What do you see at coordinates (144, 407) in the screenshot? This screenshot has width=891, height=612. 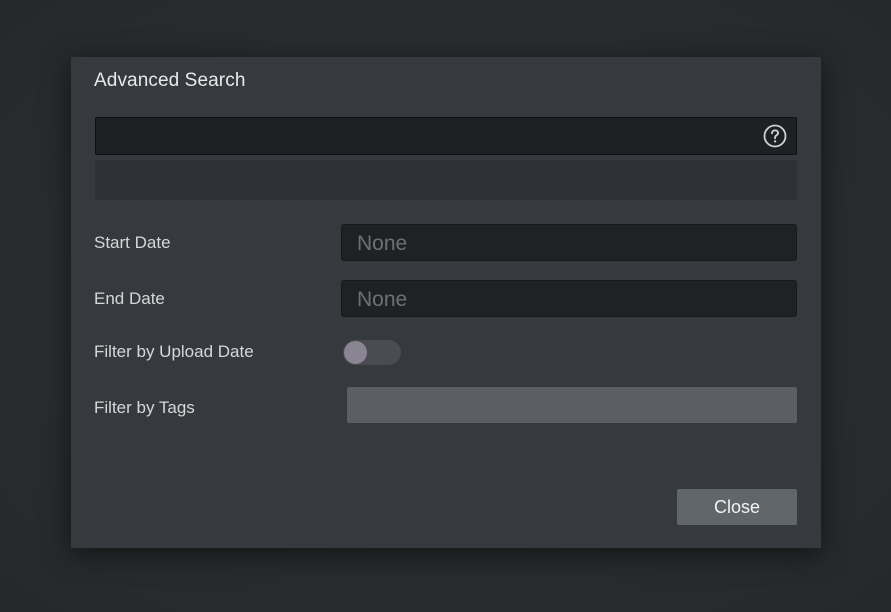 I see `tags-label: Filter by Tags` at bounding box center [144, 407].